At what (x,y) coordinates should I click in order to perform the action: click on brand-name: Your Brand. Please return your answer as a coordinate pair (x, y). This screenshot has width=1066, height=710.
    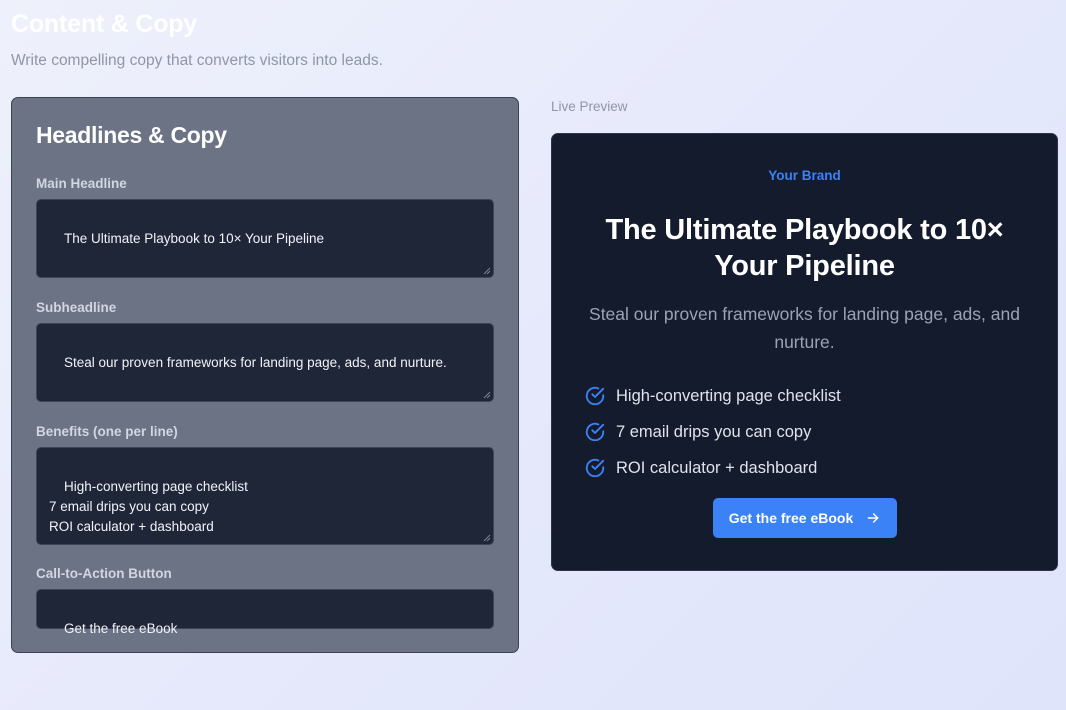
    Looking at the image, I should click on (804, 175).